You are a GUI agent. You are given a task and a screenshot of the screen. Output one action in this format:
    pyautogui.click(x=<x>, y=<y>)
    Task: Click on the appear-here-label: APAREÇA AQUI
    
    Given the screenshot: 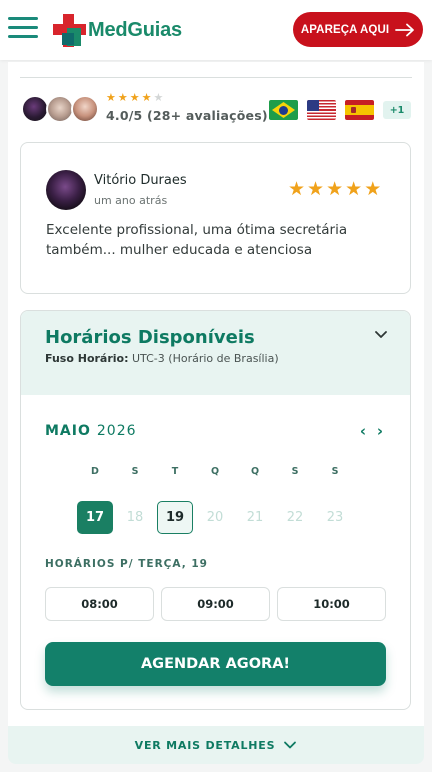 What is the action you would take?
    pyautogui.click(x=345, y=29)
    